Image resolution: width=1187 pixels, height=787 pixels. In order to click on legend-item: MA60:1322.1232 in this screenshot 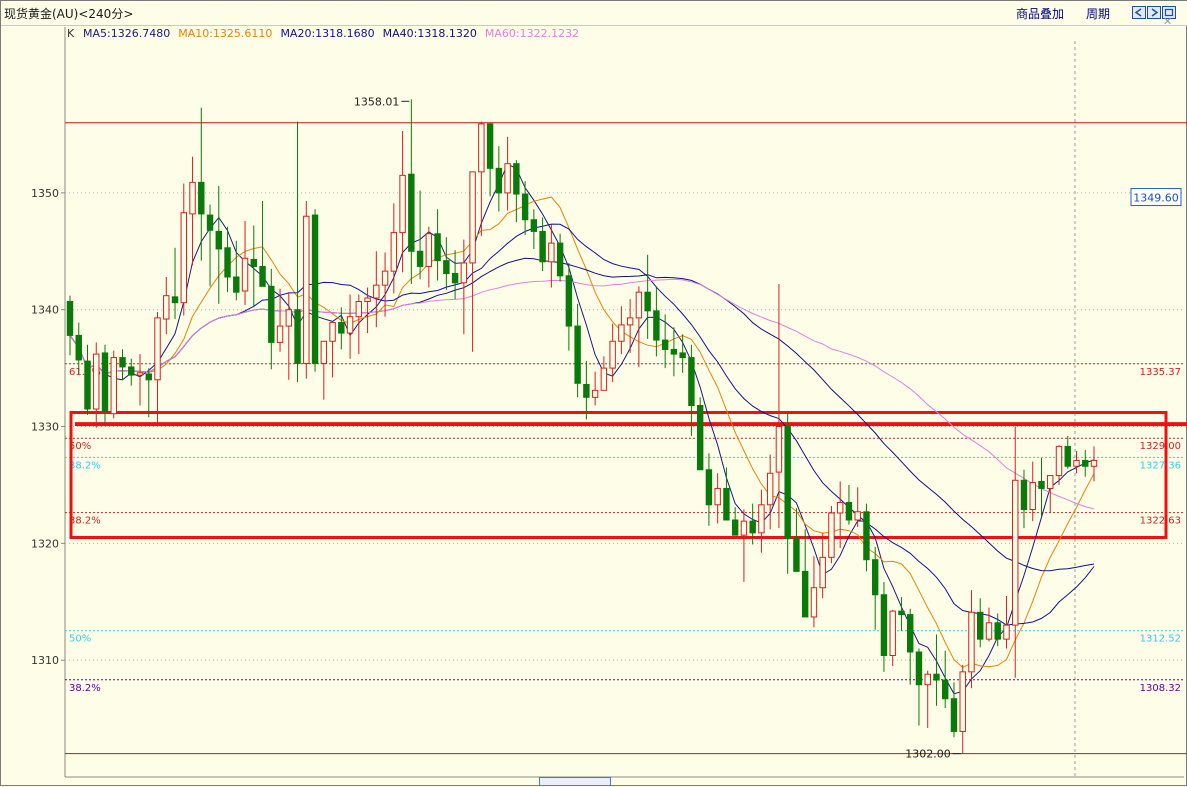, I will do `click(532, 33)`.